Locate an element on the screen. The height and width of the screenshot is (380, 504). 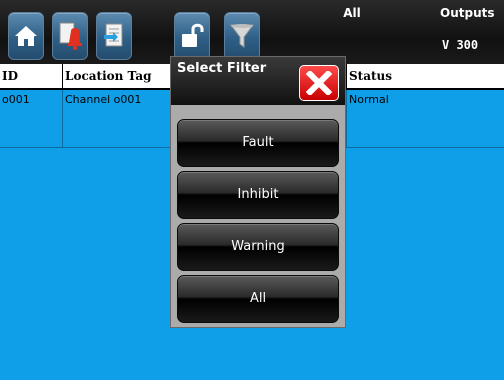
home-button is located at coordinates (26, 36).